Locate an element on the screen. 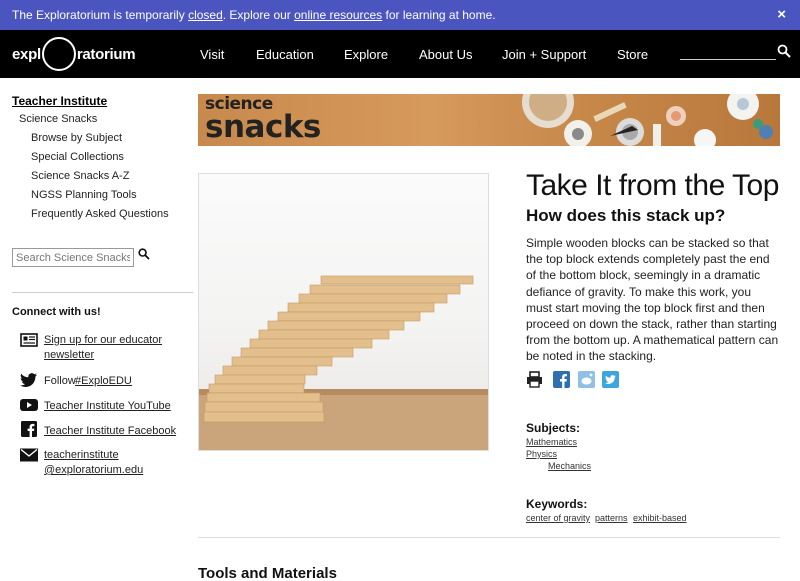  youtube-icon is located at coordinates (29, 405).